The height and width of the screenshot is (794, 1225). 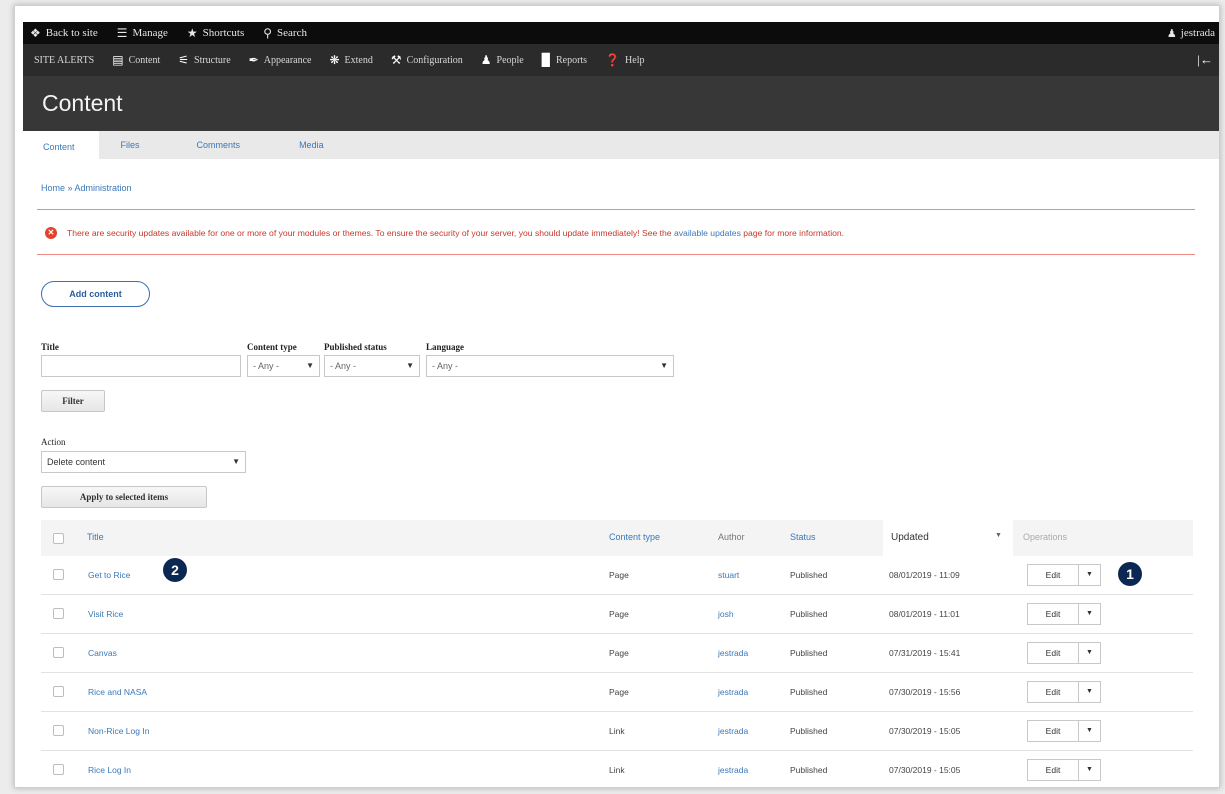 I want to click on menu-item-label: Extend, so click(x=358, y=60).